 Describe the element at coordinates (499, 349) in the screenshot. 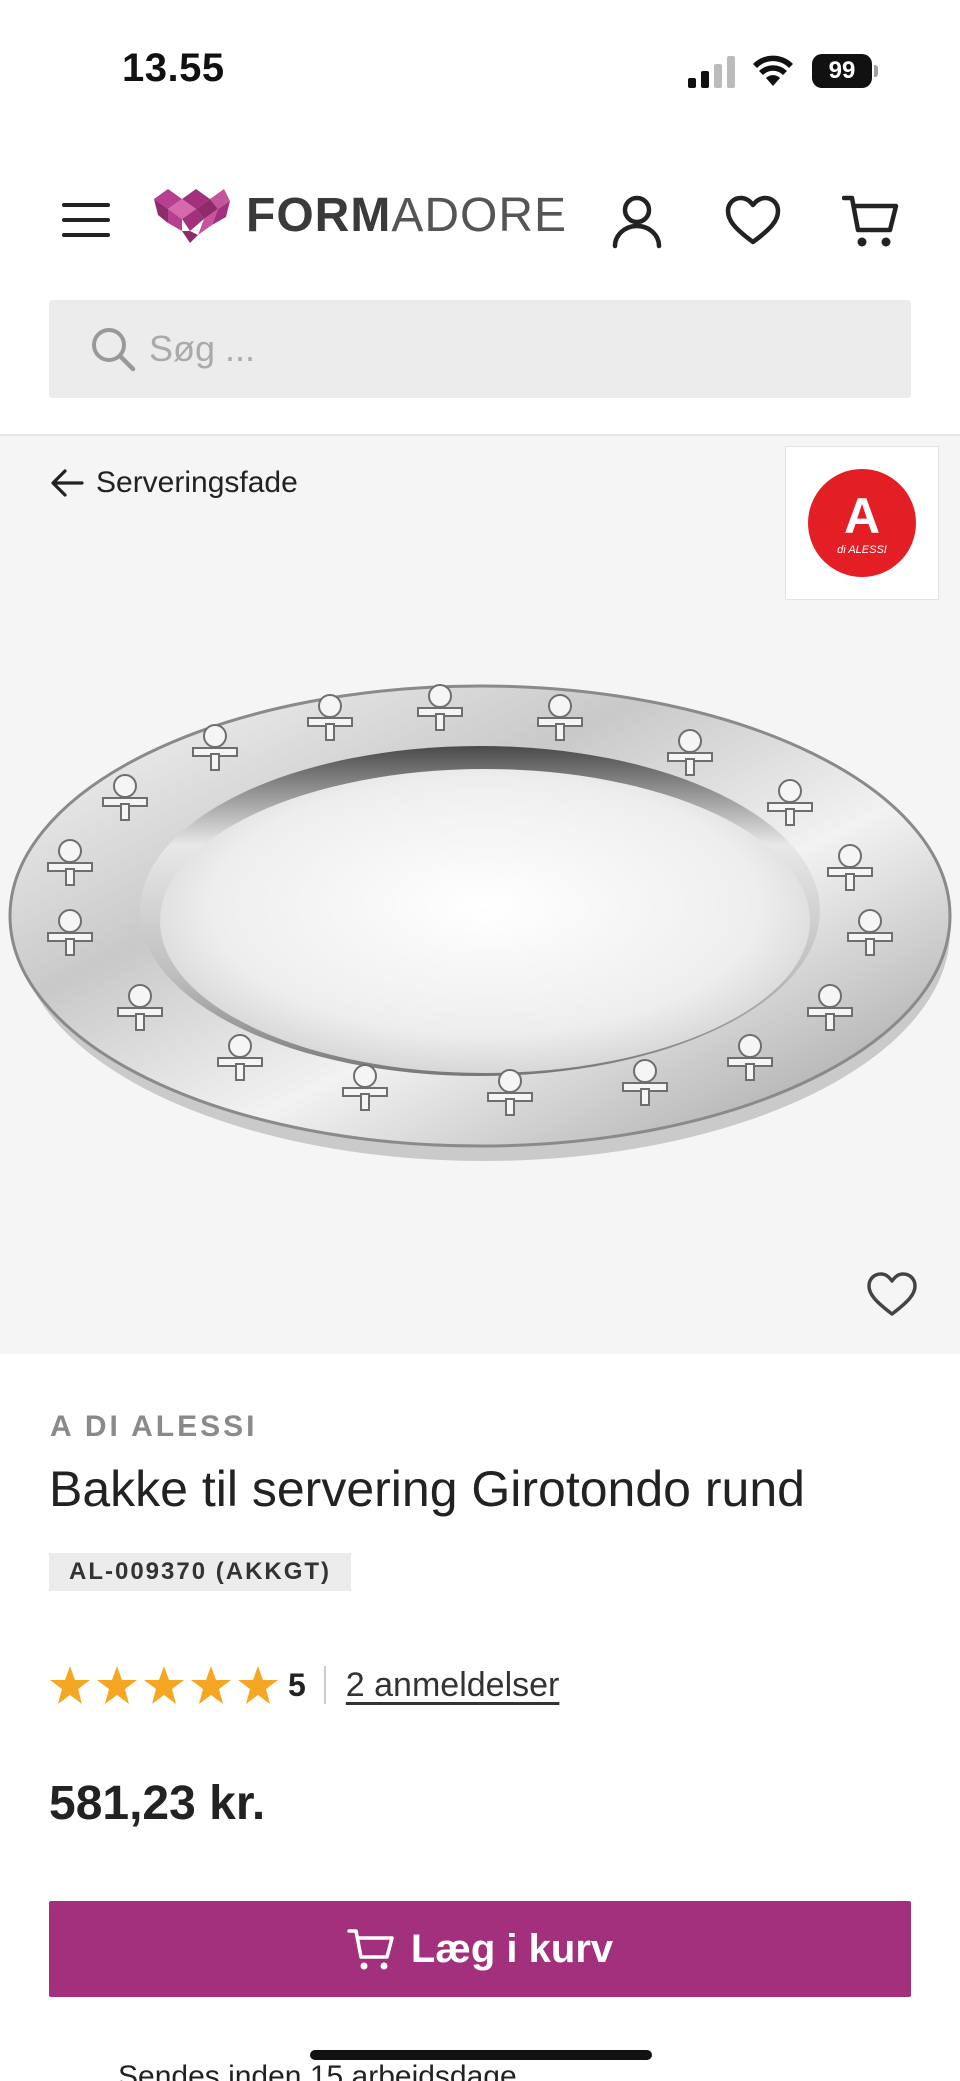

I see `search-input` at that location.